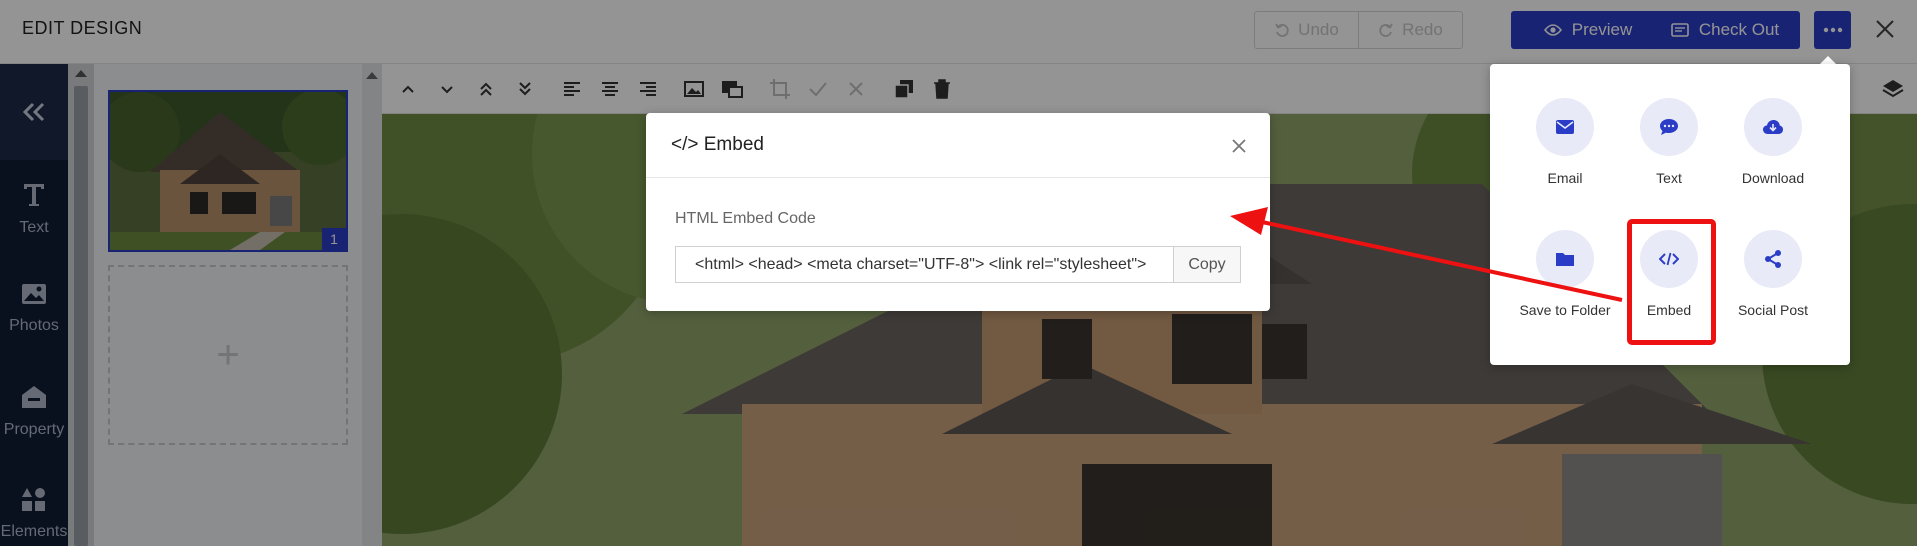 This screenshot has width=1917, height=546. I want to click on menu-item-email: Email, so click(1565, 142).